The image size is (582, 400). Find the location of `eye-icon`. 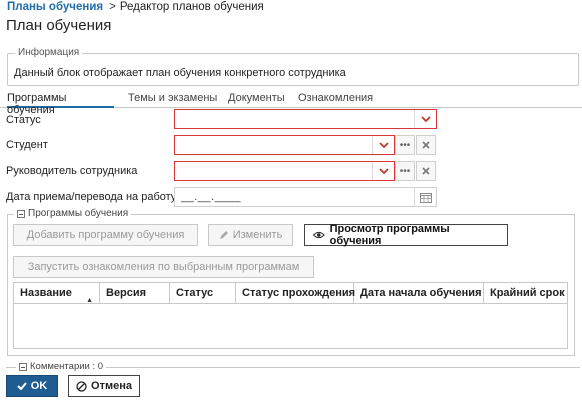

eye-icon is located at coordinates (319, 235).